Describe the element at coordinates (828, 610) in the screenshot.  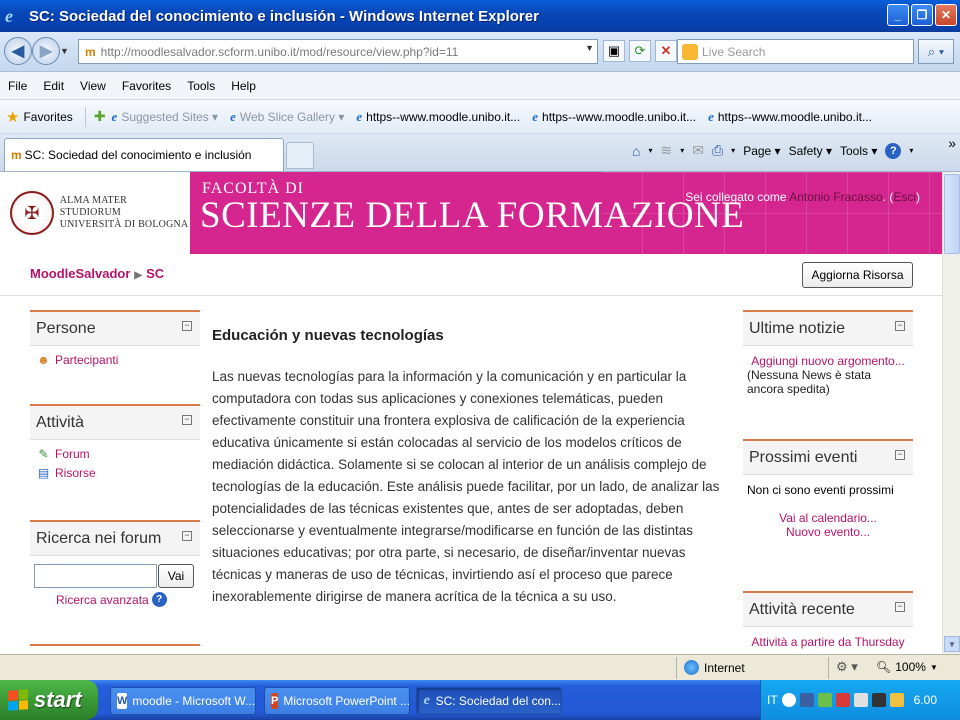
I see `block-header: Attività recente −` at that location.